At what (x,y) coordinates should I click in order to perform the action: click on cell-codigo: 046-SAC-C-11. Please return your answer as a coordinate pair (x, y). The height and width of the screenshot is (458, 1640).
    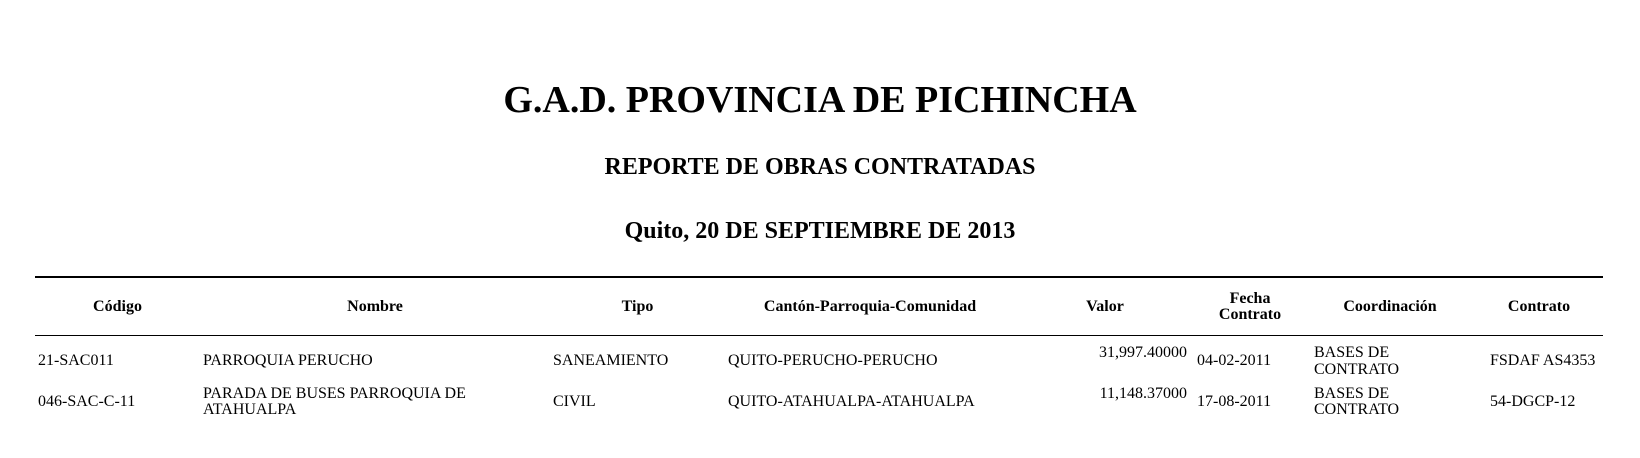
    Looking at the image, I should click on (87, 401).